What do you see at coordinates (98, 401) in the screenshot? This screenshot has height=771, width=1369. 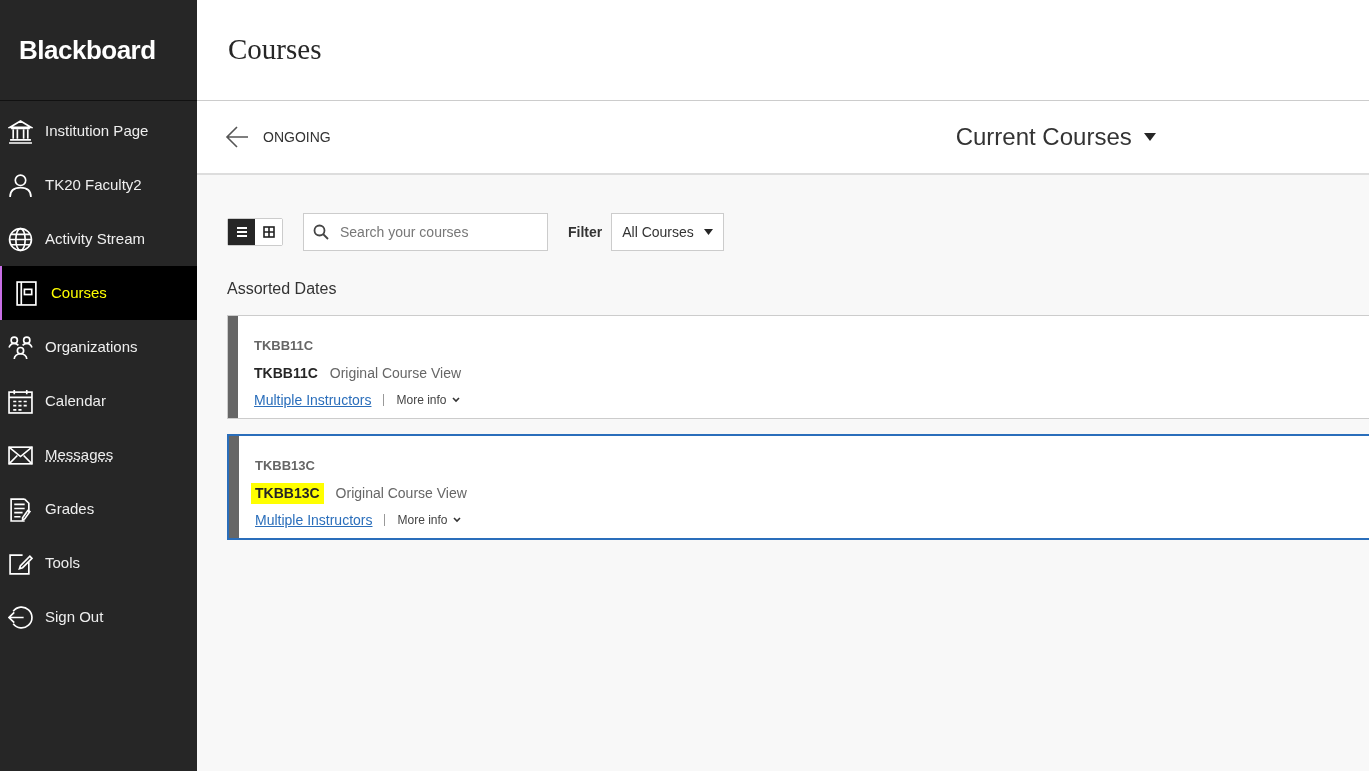 I see `sidebar-item: Calendar` at bounding box center [98, 401].